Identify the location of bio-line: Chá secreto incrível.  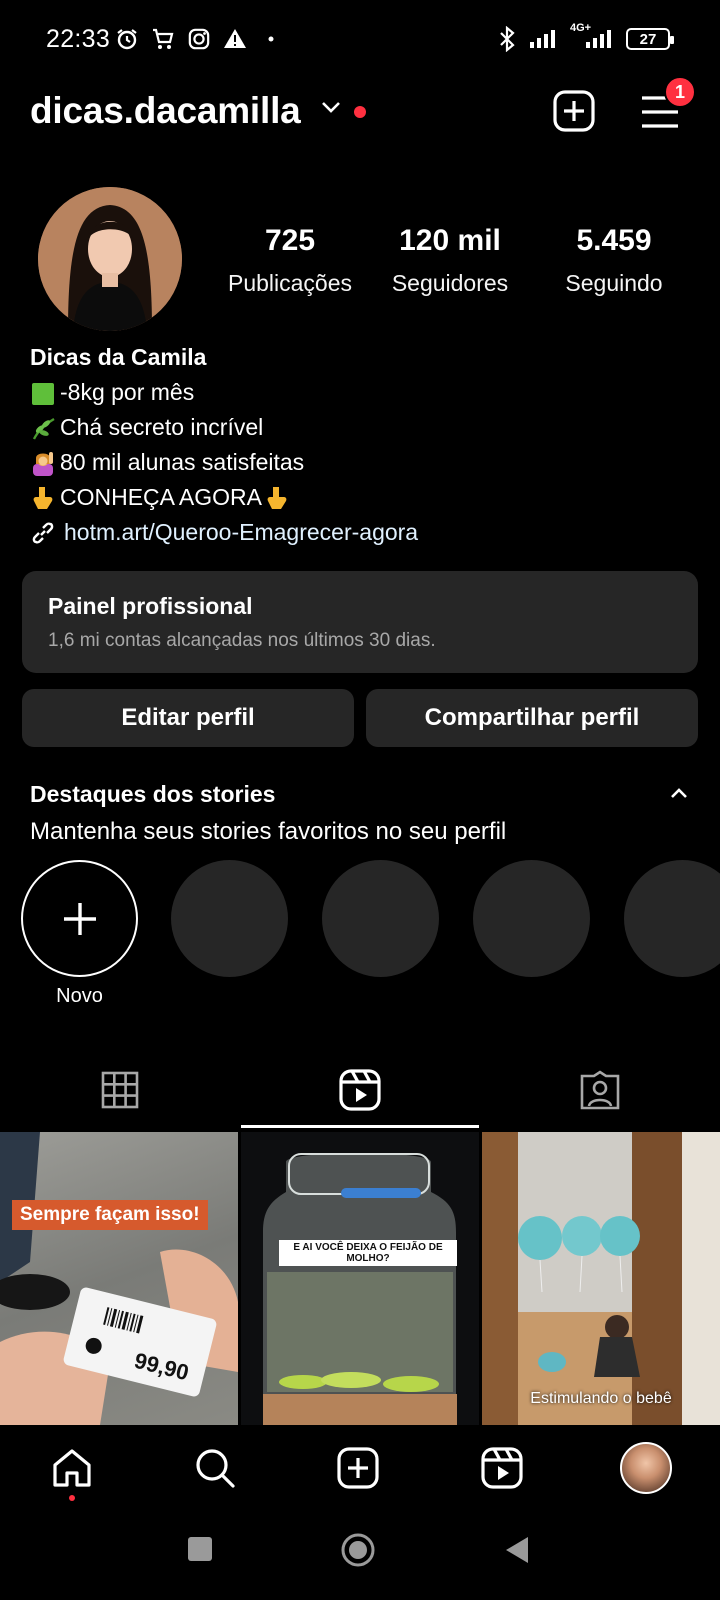
(224, 427).